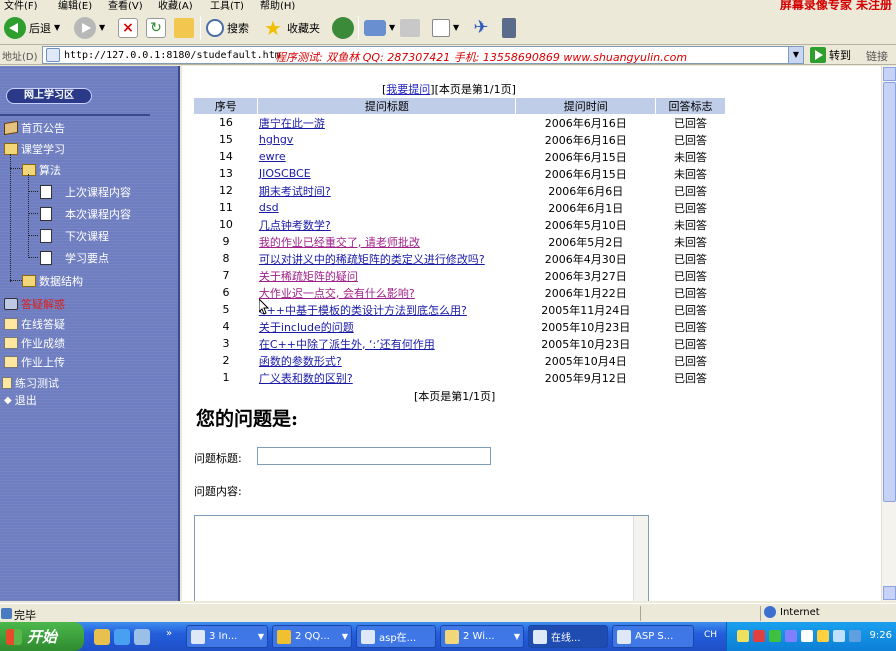  What do you see at coordinates (770, 612) in the screenshot?
I see `globe-icon` at bounding box center [770, 612].